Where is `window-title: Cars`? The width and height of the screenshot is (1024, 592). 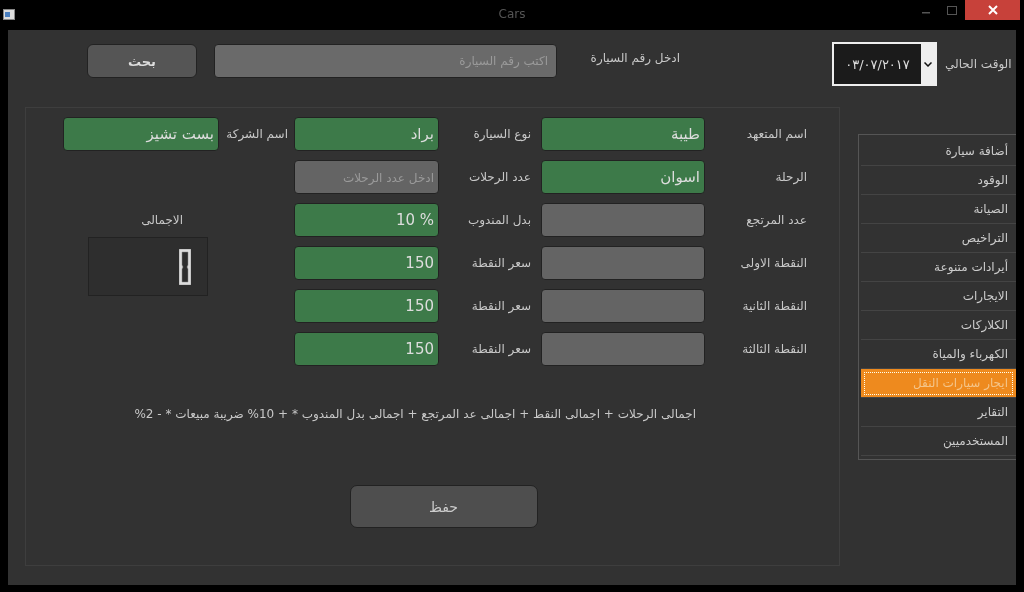 window-title: Cars is located at coordinates (512, 14).